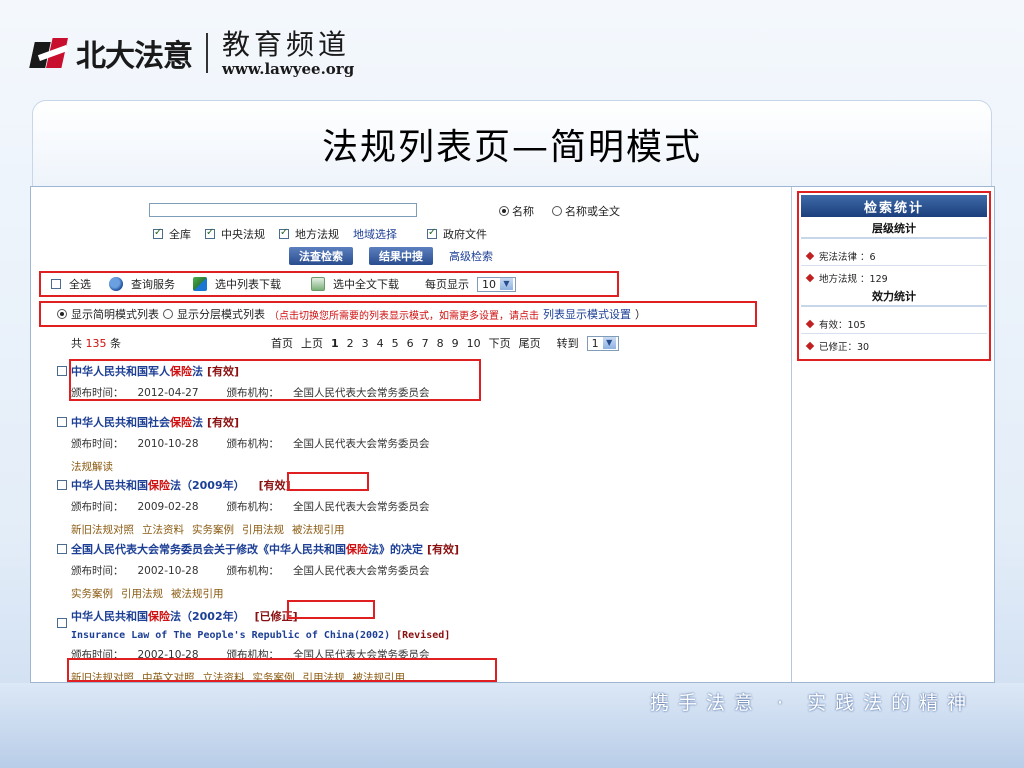 This screenshot has width=1024, height=768. I want to click on goto-page-select: 1 ▼, so click(602, 343).